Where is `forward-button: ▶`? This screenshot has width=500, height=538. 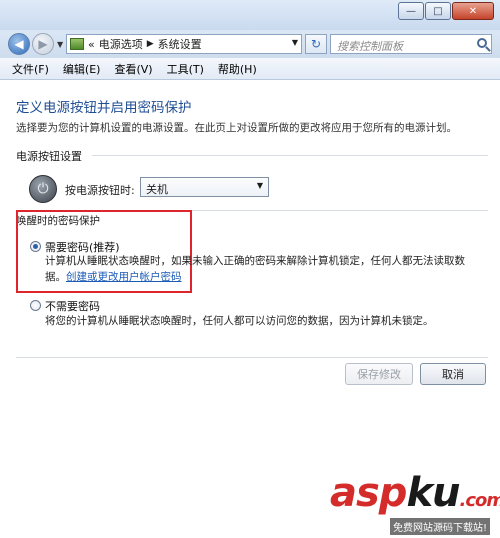 forward-button: ▶ is located at coordinates (43, 44).